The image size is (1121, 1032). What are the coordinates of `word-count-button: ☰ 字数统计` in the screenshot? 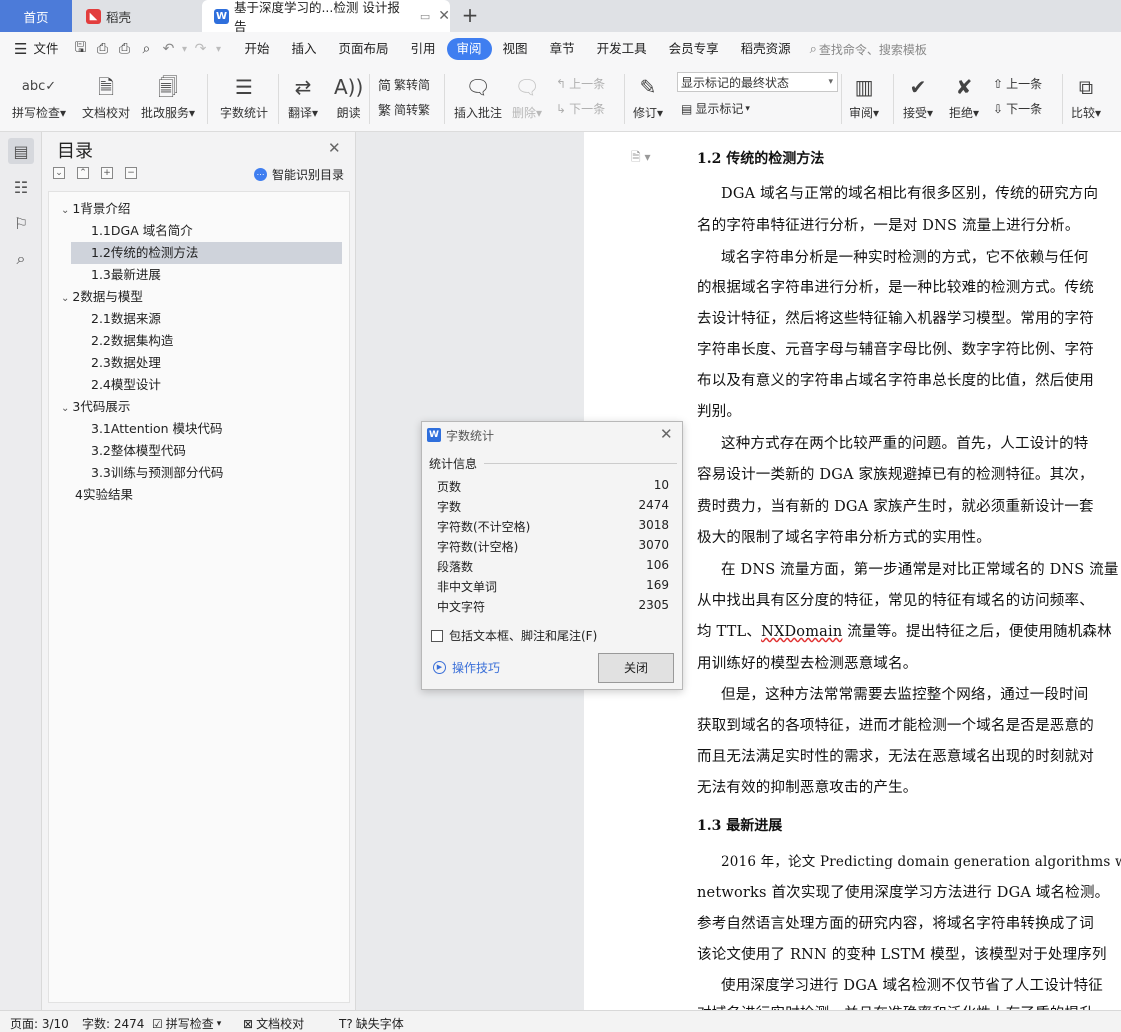 It's located at (244, 95).